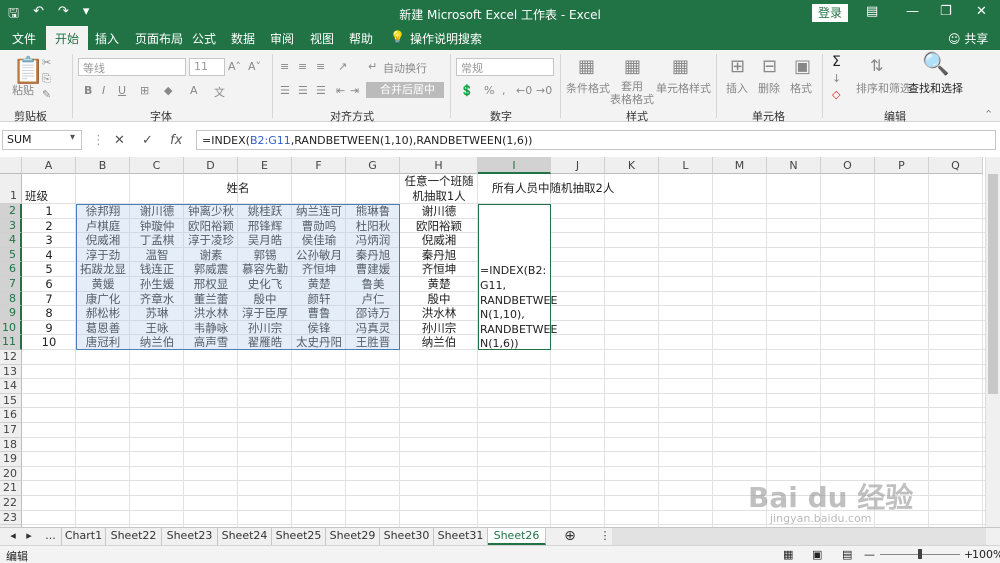 The width and height of the screenshot is (1000, 563). I want to click on italic-icon: I, so click(103, 90).